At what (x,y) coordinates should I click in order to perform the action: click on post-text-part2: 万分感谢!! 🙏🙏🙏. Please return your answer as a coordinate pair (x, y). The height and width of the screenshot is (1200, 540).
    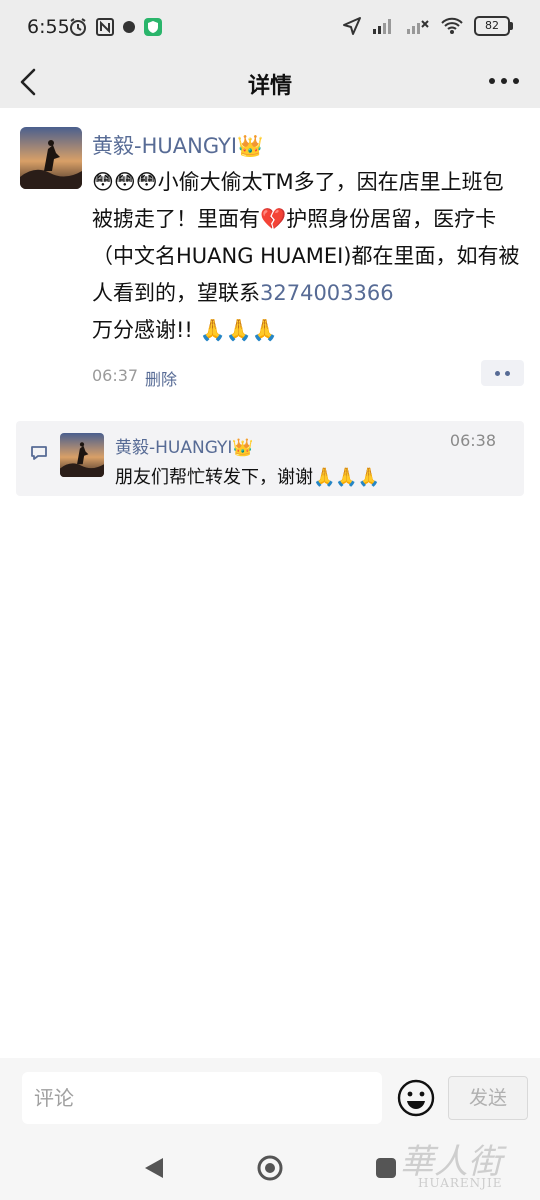
    Looking at the image, I should click on (185, 330).